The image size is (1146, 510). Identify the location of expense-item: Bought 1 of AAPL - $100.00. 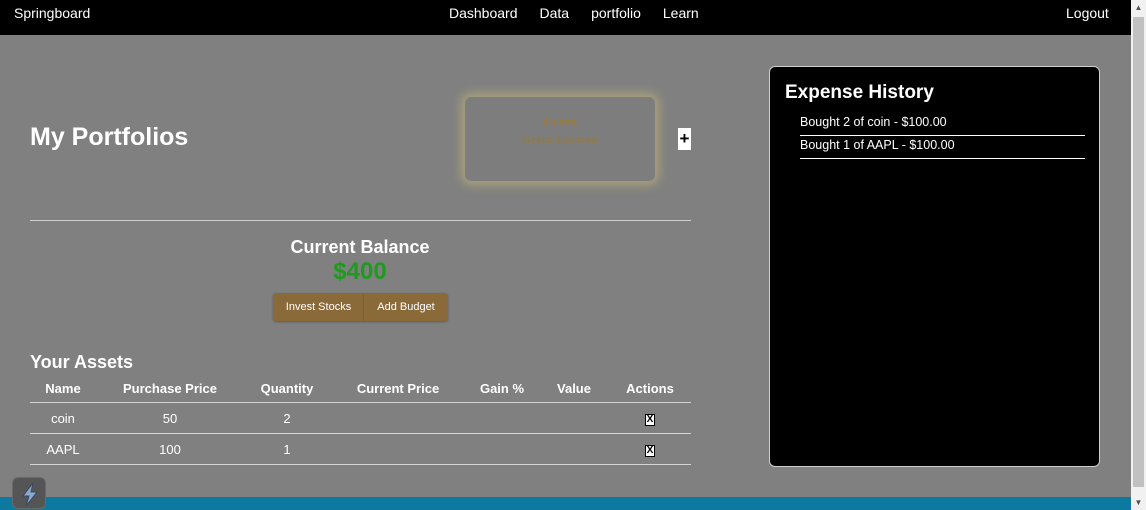
(942, 147).